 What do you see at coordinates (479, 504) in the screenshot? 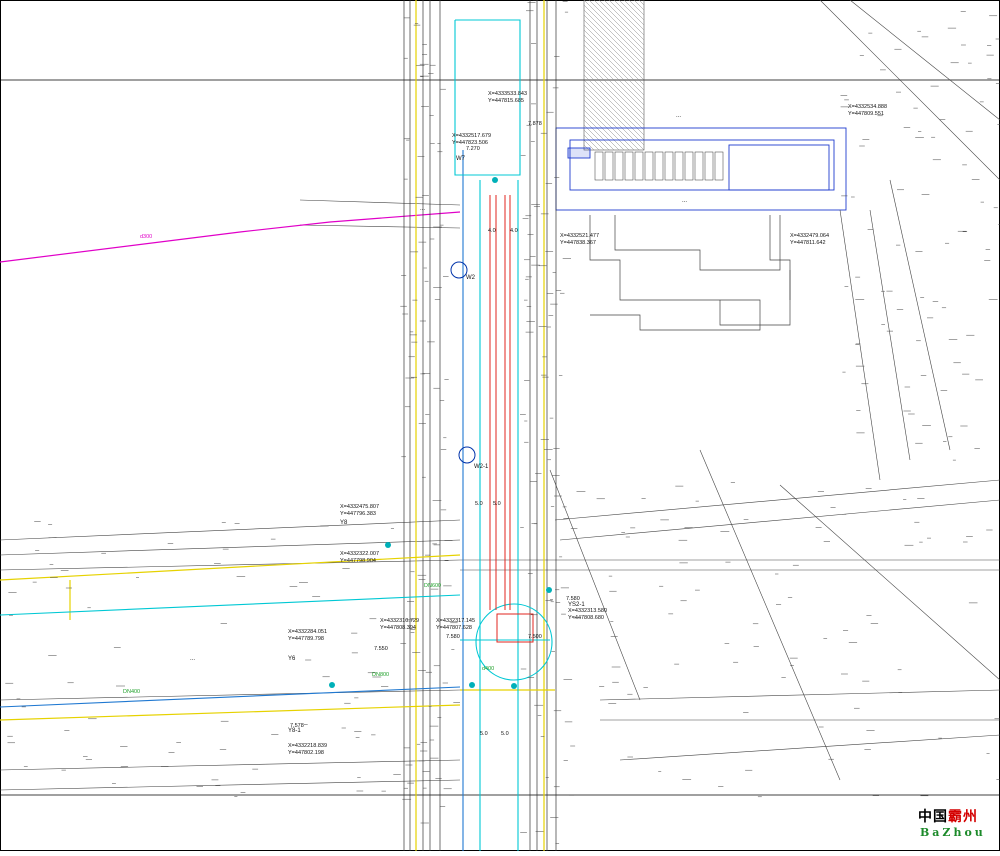
I see `dim-1: 5.0` at bounding box center [479, 504].